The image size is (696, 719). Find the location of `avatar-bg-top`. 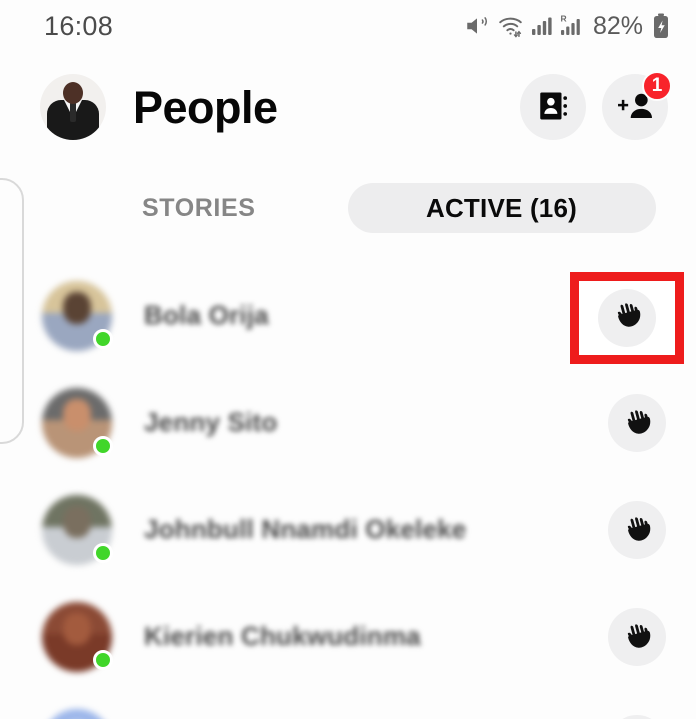

avatar-bg-top is located at coordinates (77, 713).